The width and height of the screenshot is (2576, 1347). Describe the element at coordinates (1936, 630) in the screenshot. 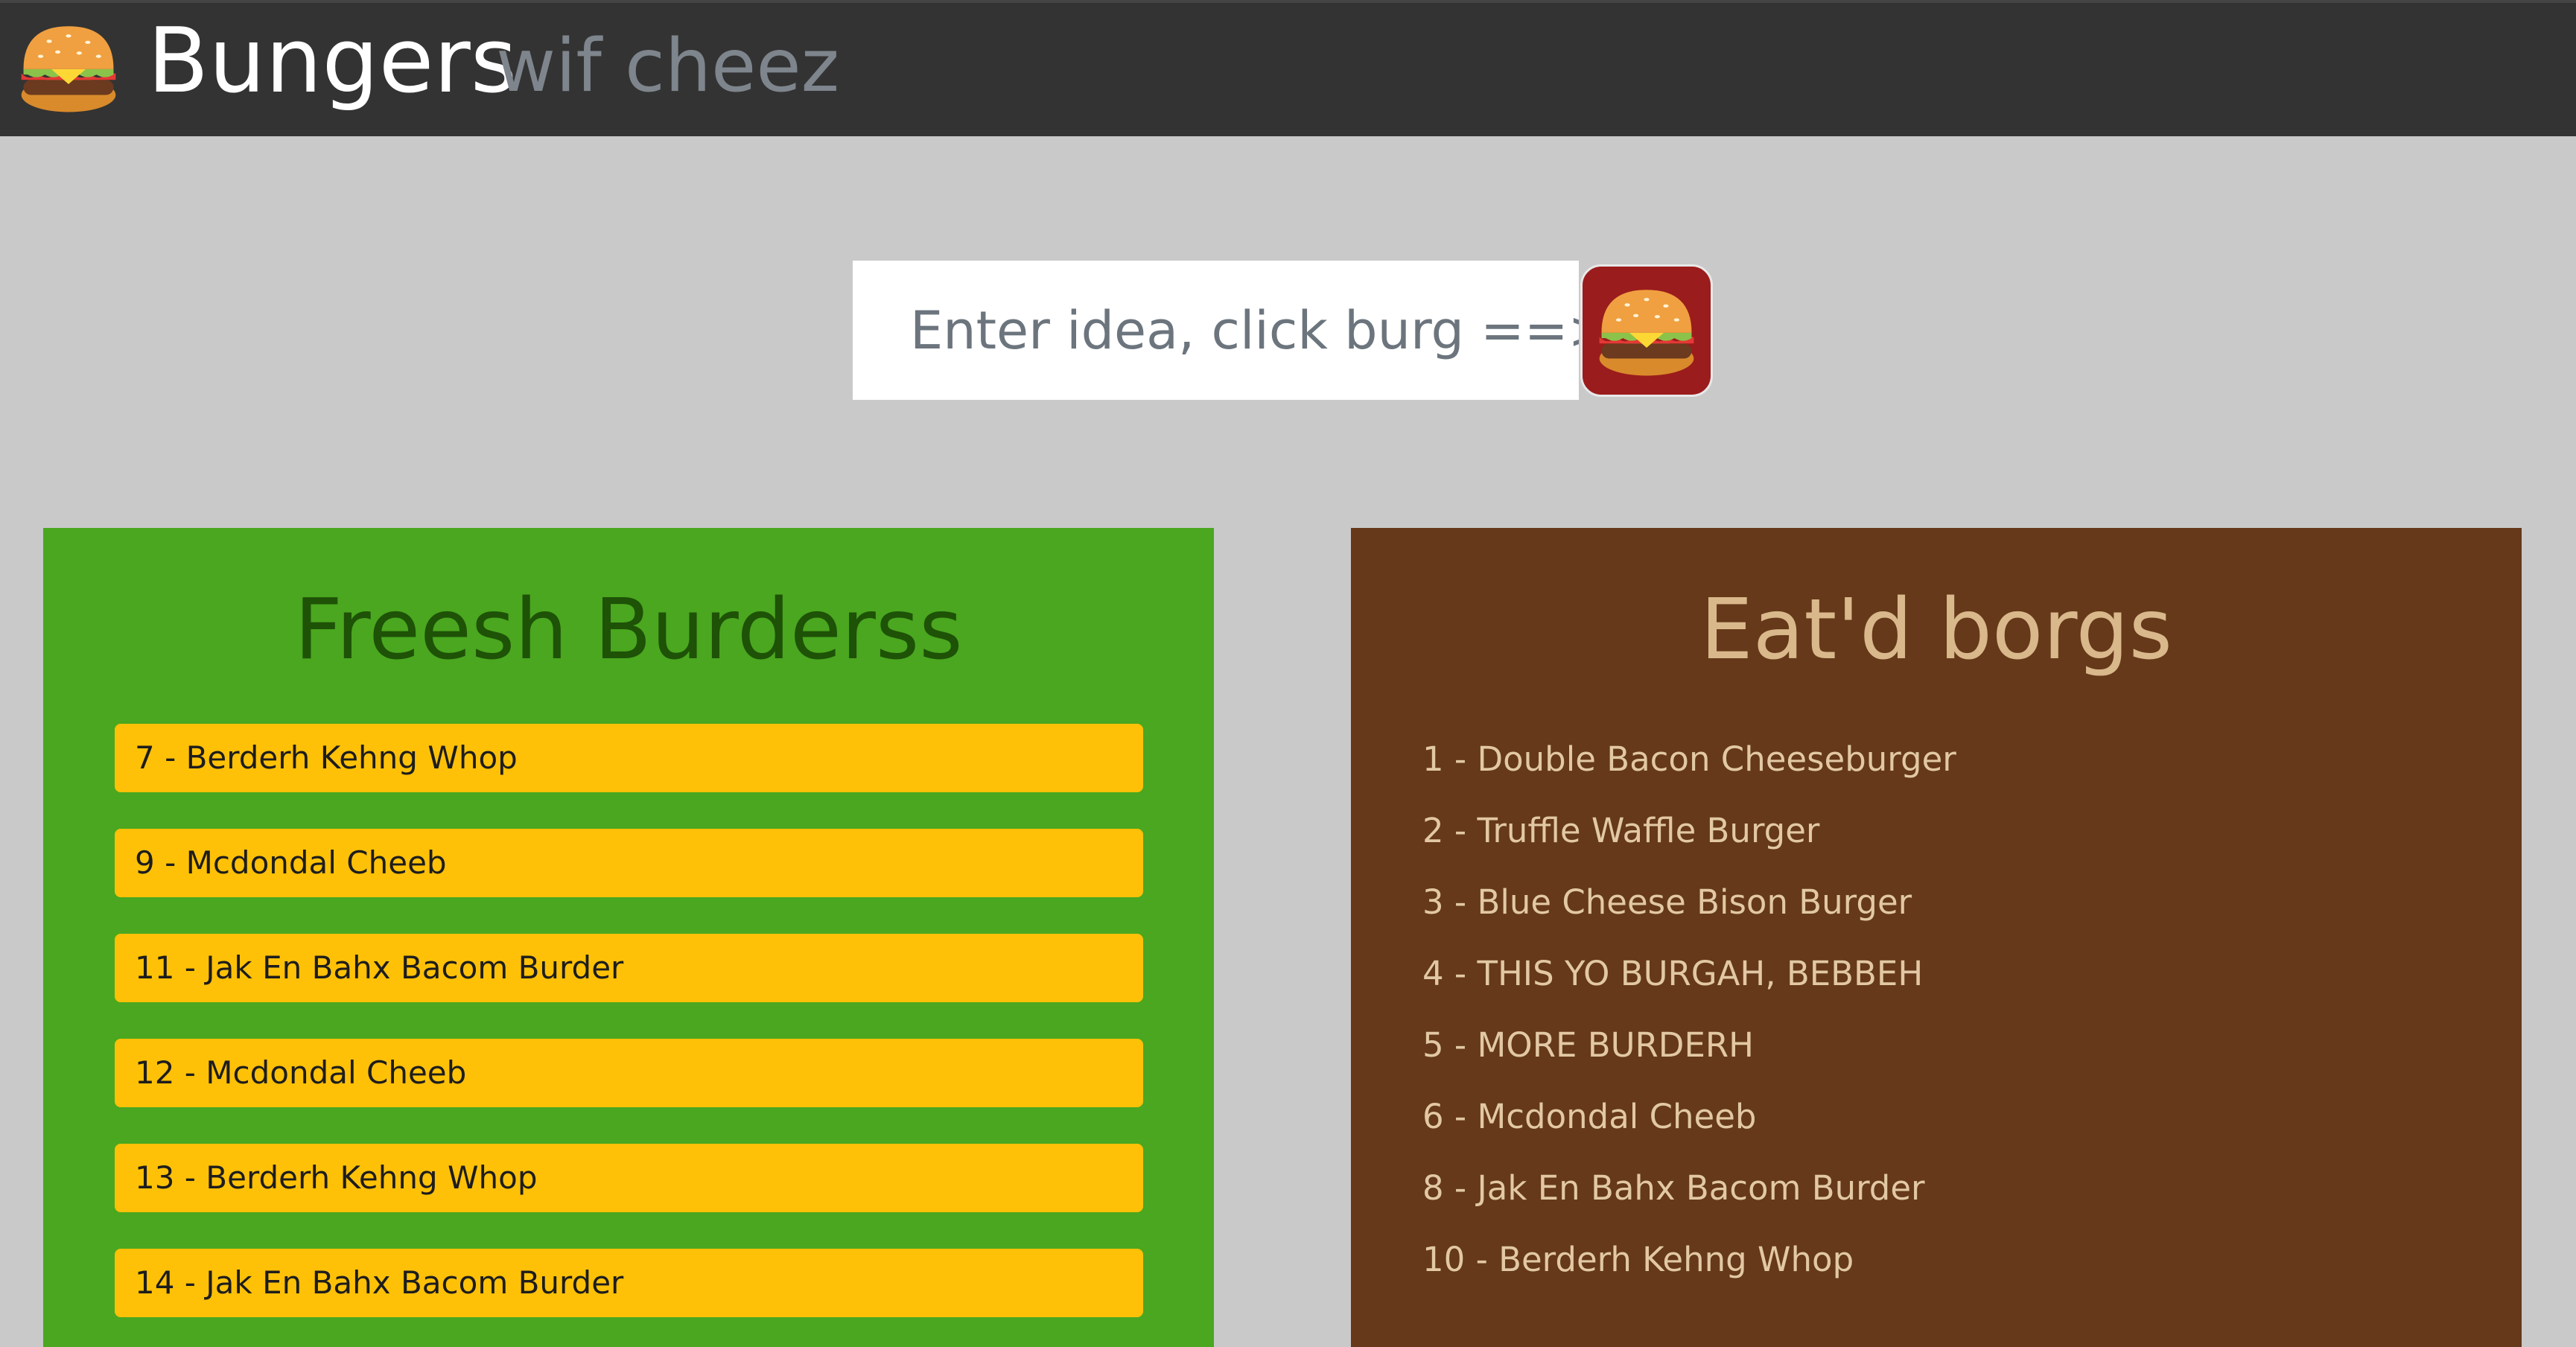

I see `eaten-burgers-title: Eat'd borgs` at that location.